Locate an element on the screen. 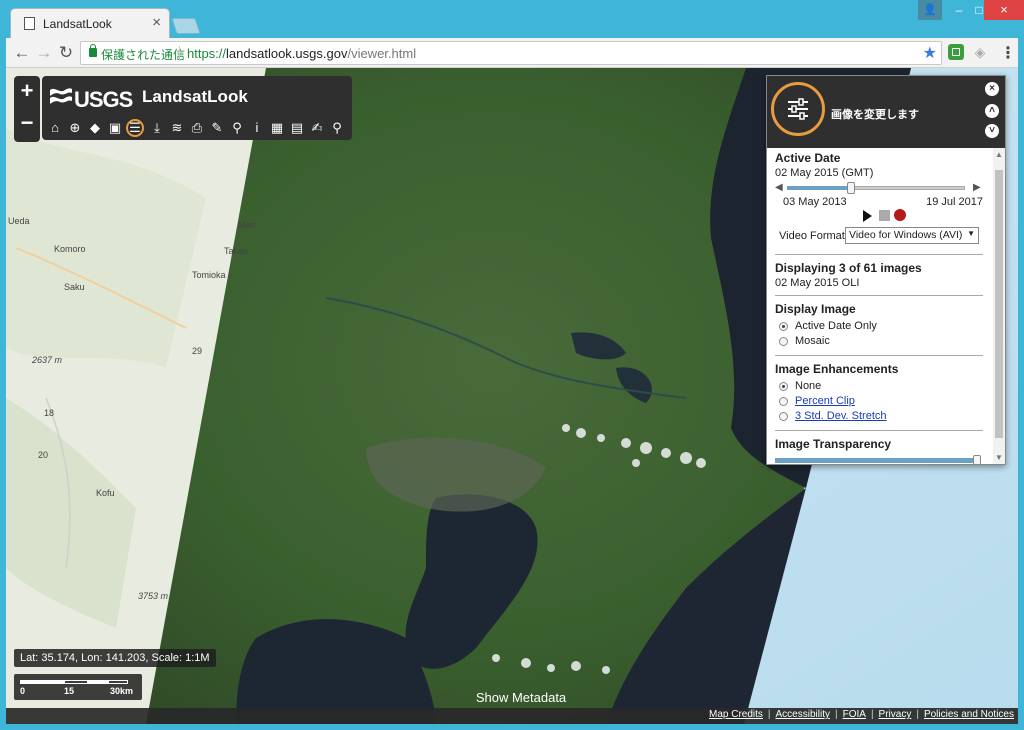 The image size is (1024, 730). panel-scrollbar: ▲ ▼ is located at coordinates (999, 306).